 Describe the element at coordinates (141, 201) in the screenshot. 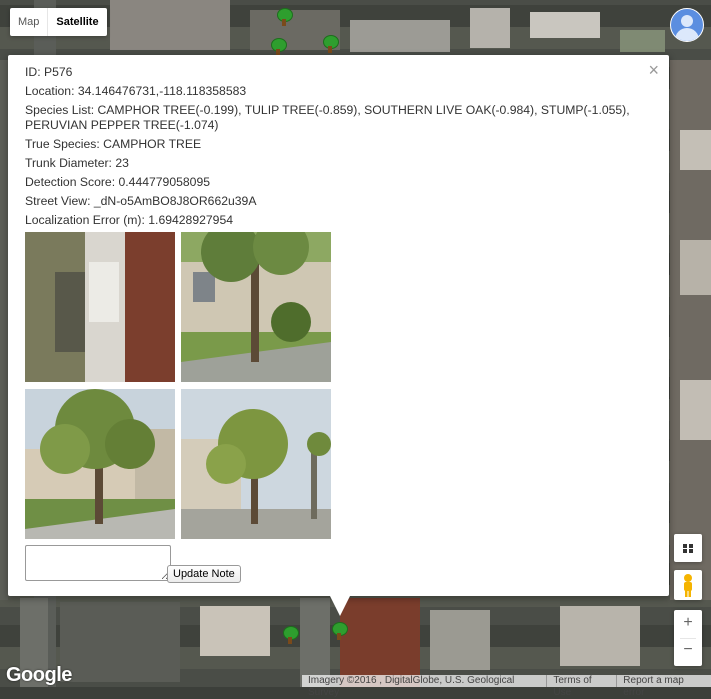

I see `field-street-view: Street View: _dN-o5AmBO8J8OR662u39A` at that location.